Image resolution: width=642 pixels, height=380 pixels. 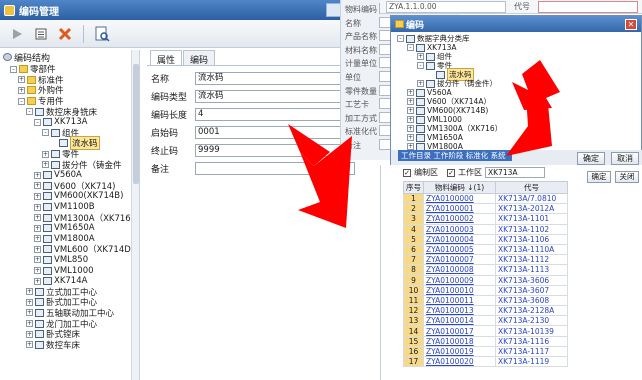 I want to click on arrow-right-main, so click(x=529, y=126).